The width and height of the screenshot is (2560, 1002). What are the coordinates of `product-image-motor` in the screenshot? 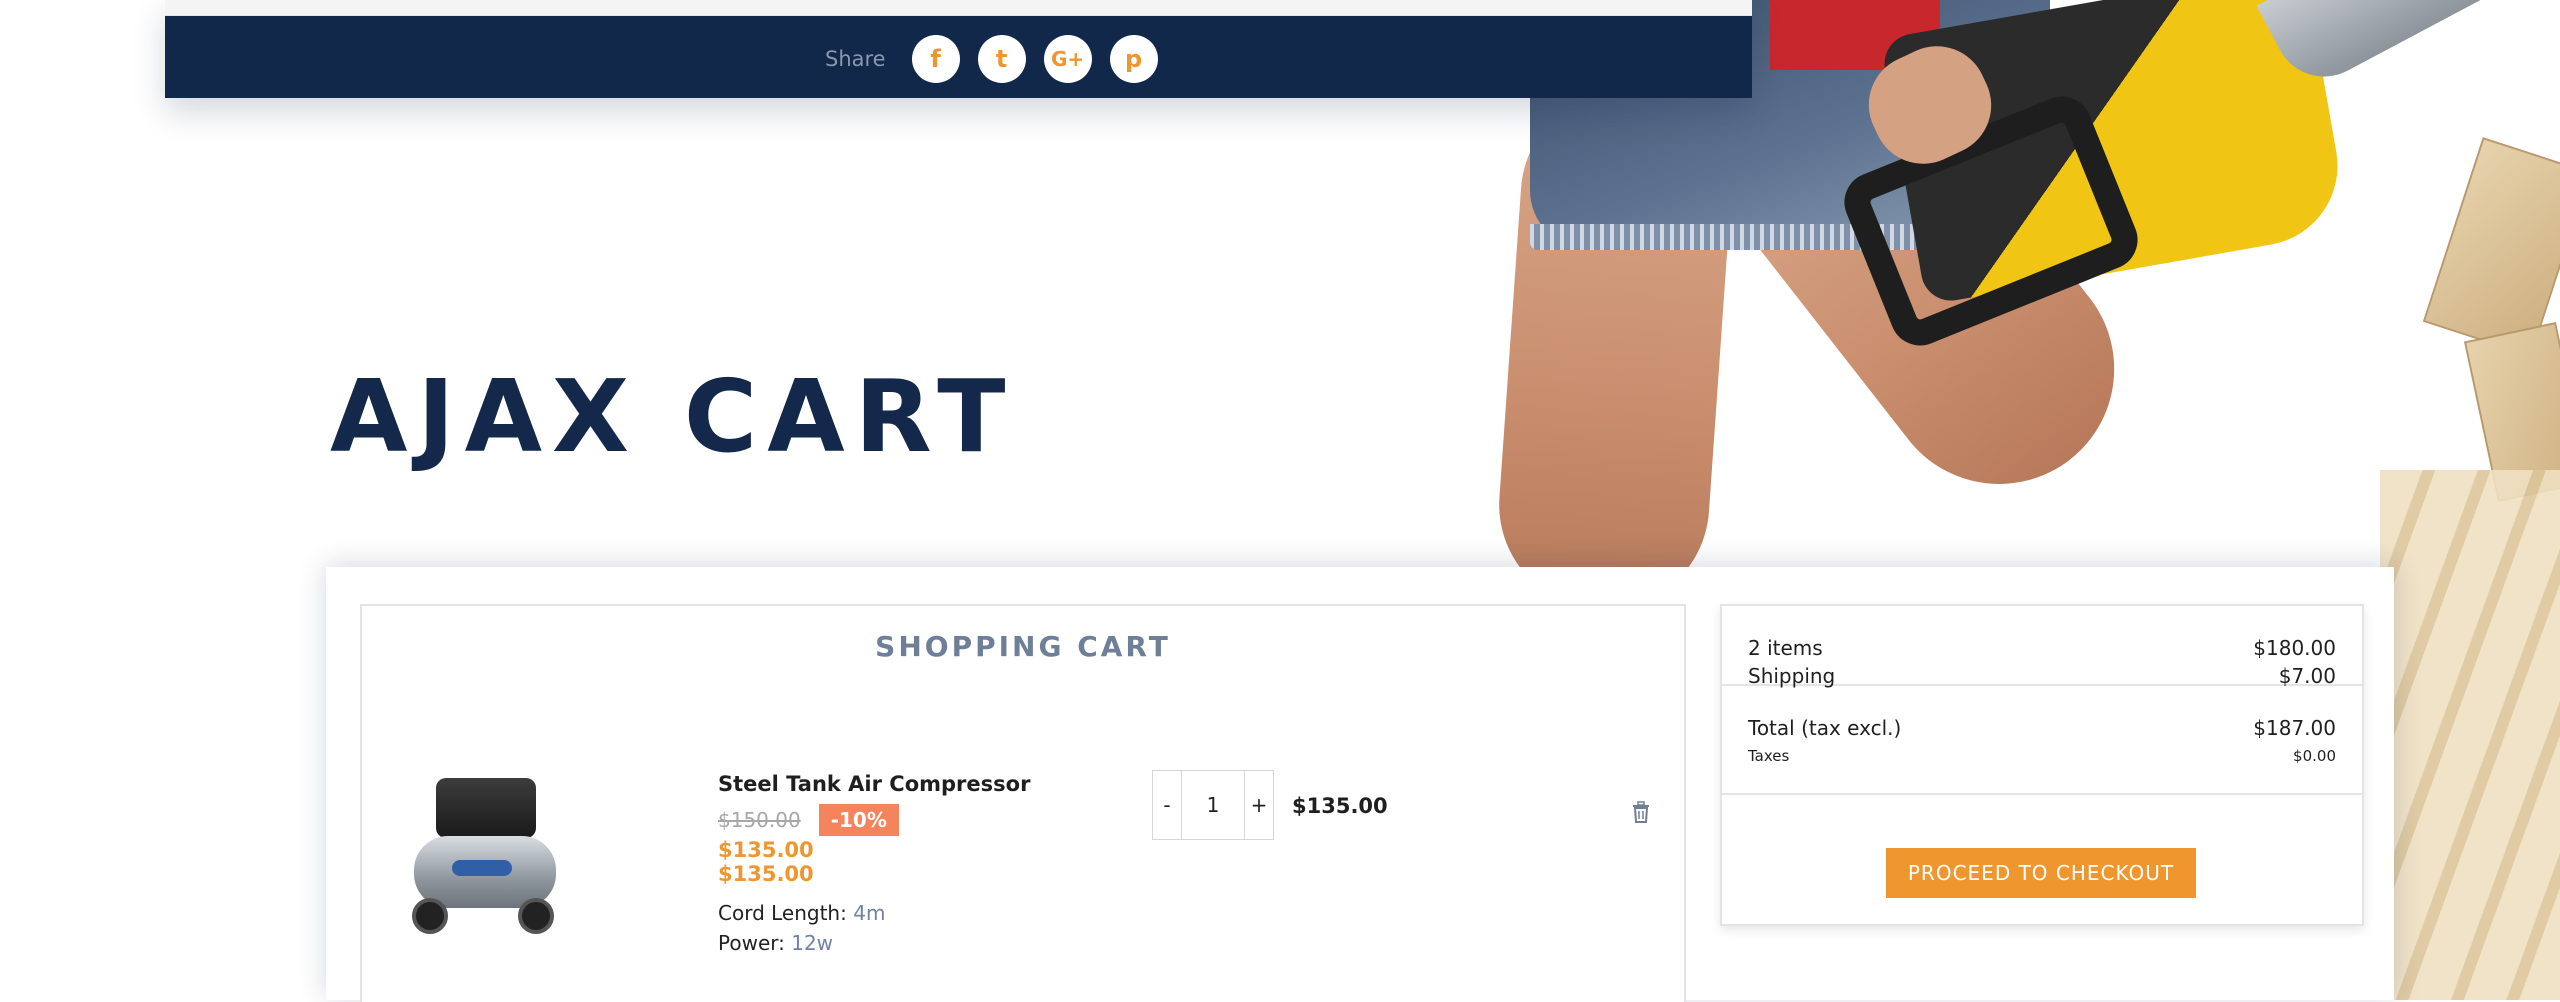 It's located at (486, 808).